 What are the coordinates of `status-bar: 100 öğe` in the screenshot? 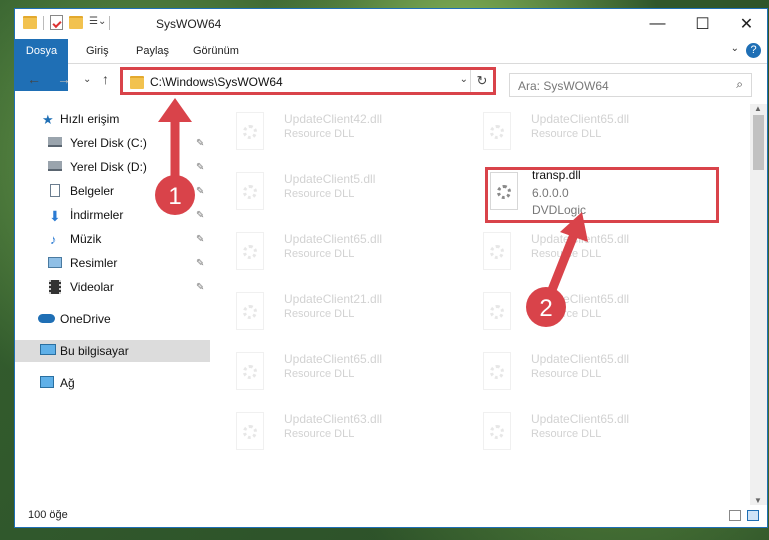 It's located at (391, 516).